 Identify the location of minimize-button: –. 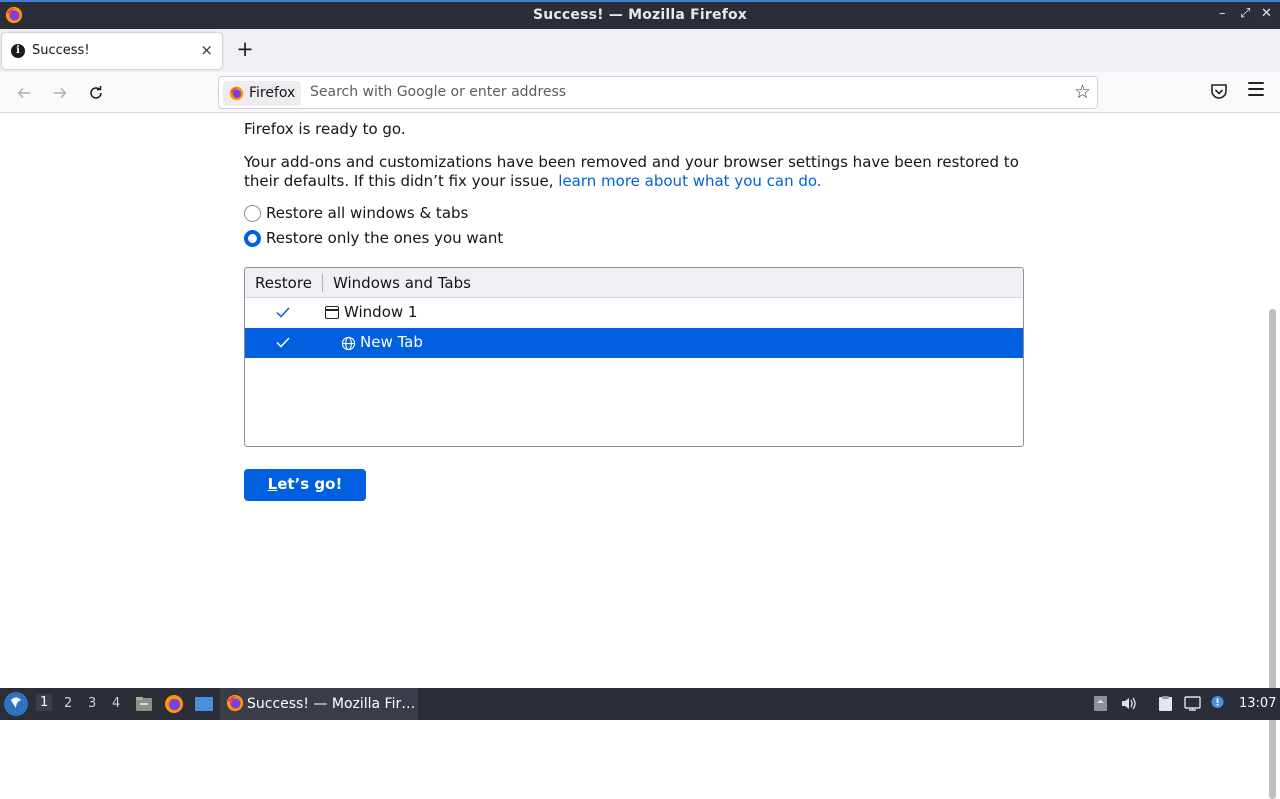
(1222, 13).